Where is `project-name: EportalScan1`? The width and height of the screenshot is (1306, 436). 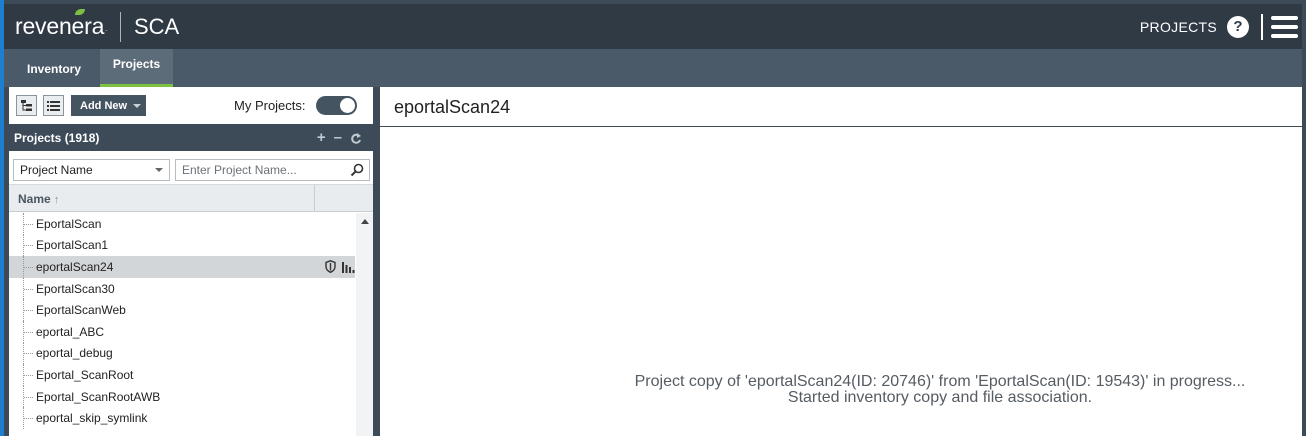 project-name: EportalScan1 is located at coordinates (72, 245).